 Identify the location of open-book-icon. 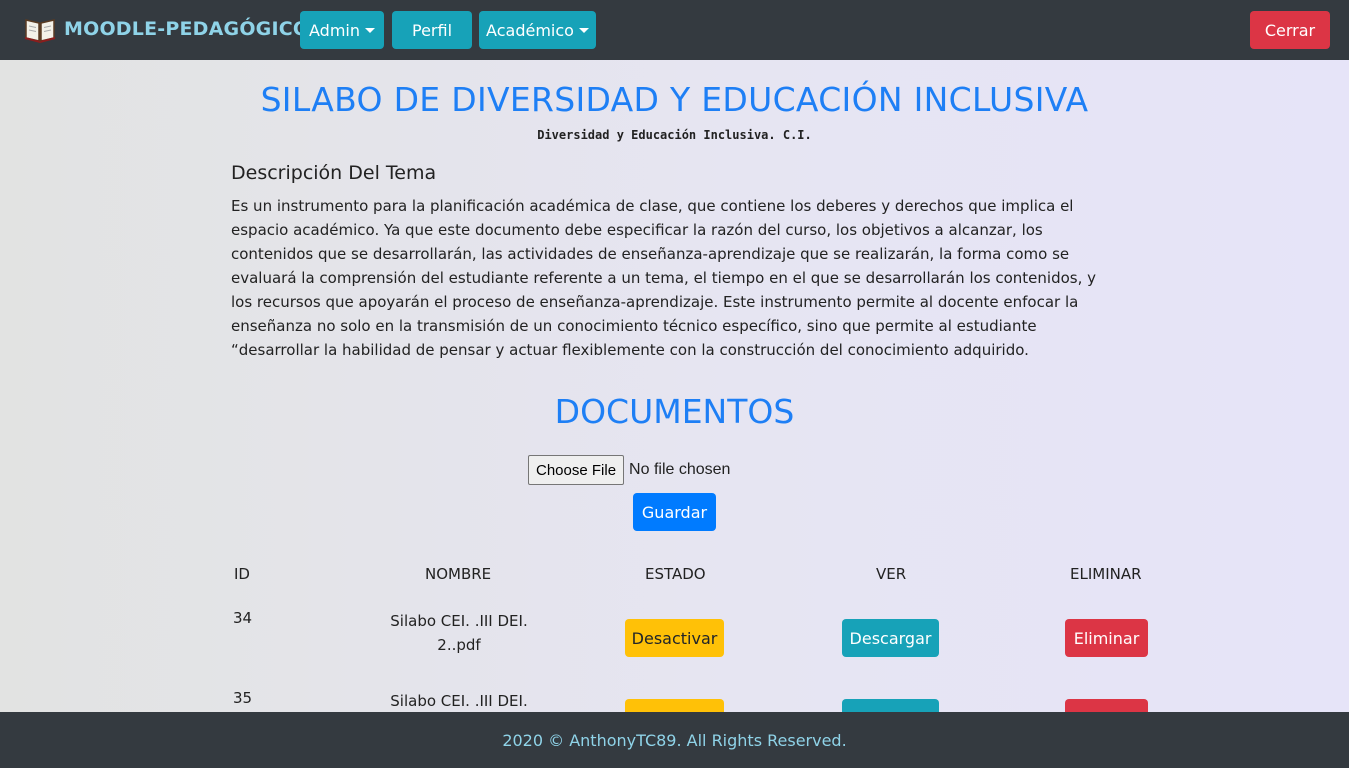
(40, 29).